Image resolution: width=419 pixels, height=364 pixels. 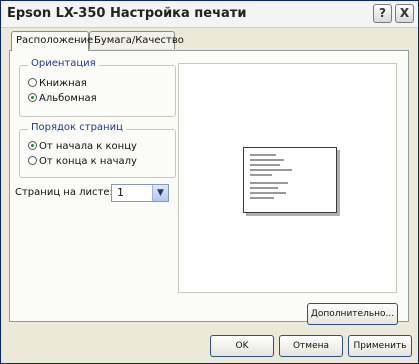 I want to click on close-button: X, so click(x=404, y=13).